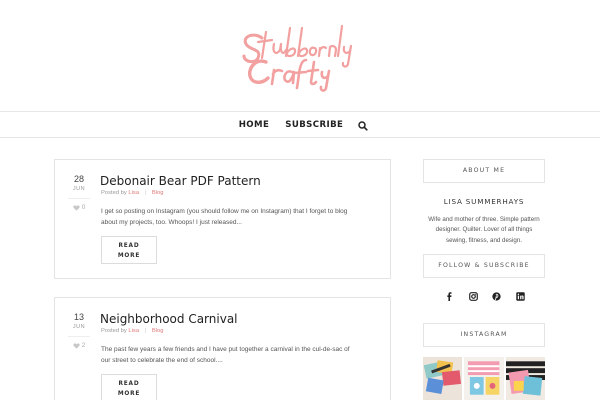 The width and height of the screenshot is (600, 400). Describe the element at coordinates (484, 201) in the screenshot. I see `author-name: LISA SUMMERHAYS` at that location.